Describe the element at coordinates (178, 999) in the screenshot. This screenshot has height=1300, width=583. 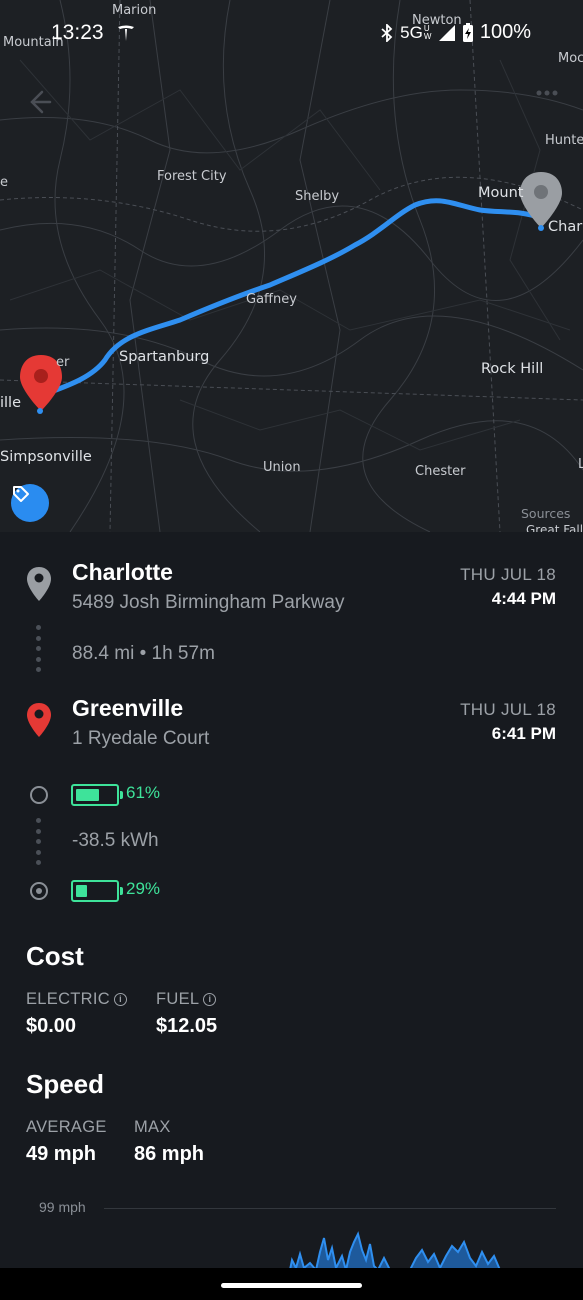
I see `fuel-label-text: FUEL` at that location.